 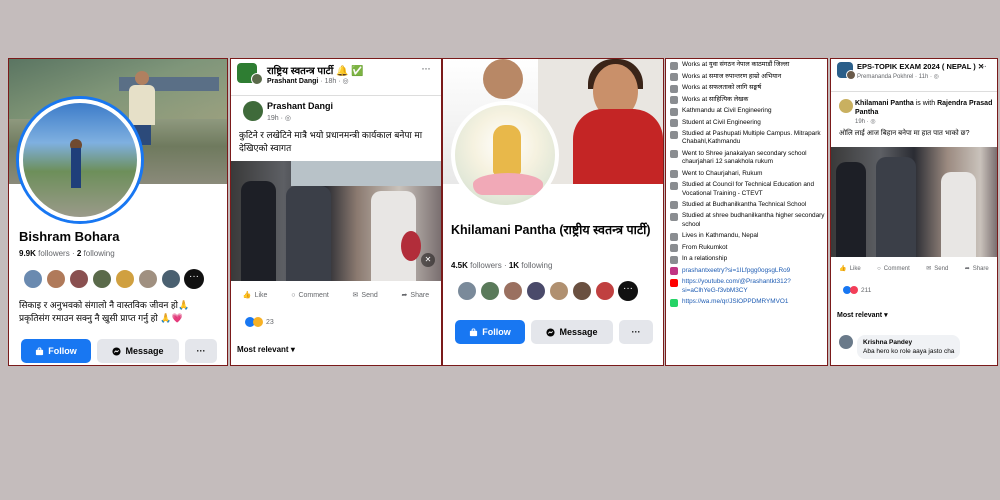 I want to click on location-pin-icon, so click(x=674, y=248).